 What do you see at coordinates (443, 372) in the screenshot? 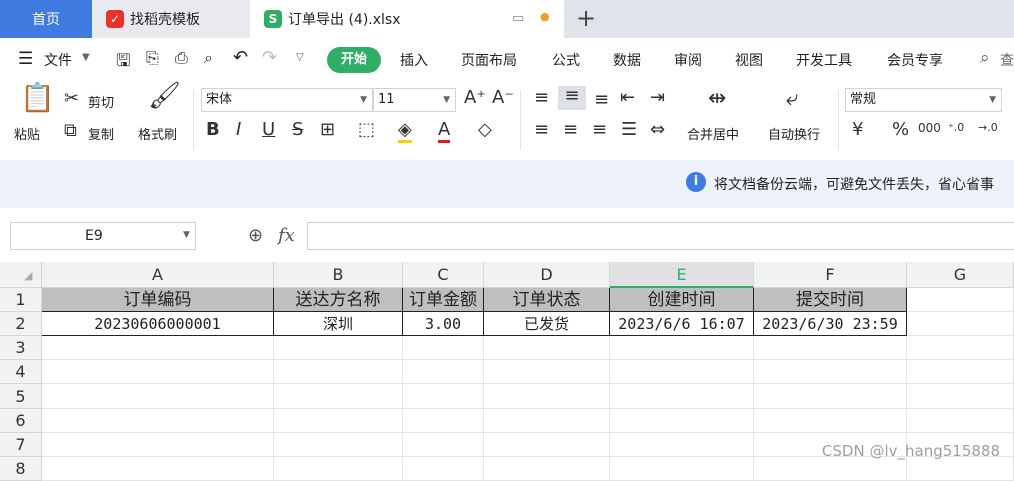
I see `cell-c4` at bounding box center [443, 372].